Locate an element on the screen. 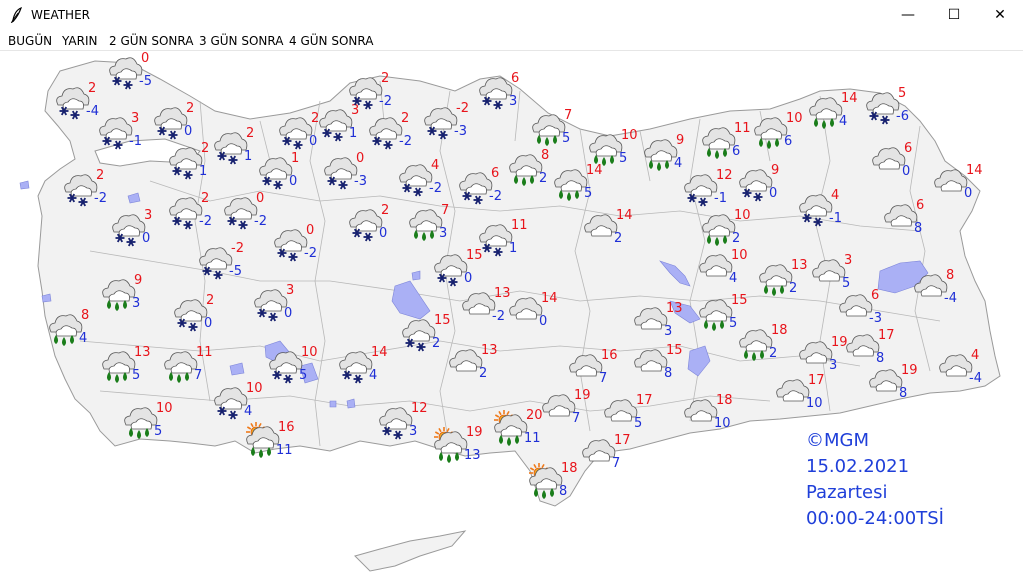 This screenshot has height=584, width=1023. min-temp: -1 is located at coordinates (135, 141).